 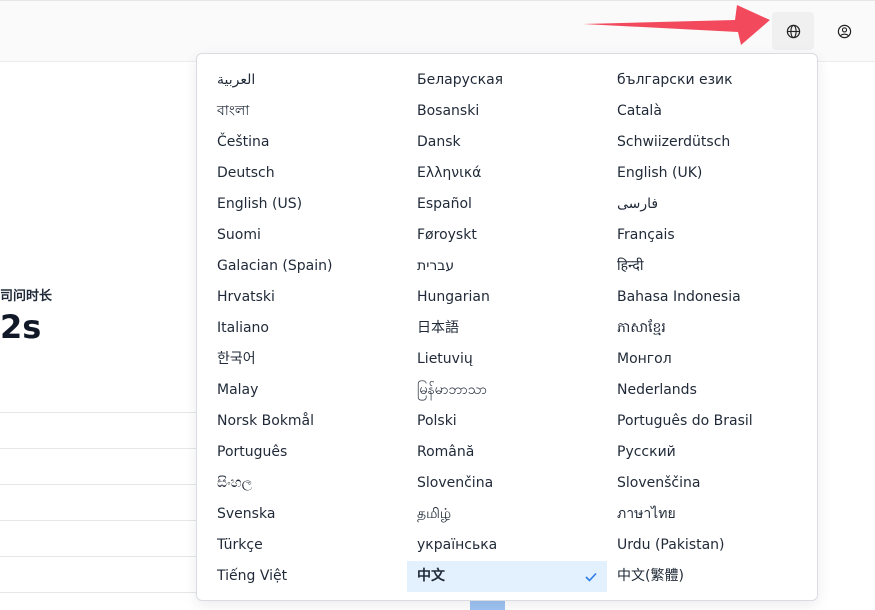 I want to click on language-option-label: 한국어, so click(x=236, y=359).